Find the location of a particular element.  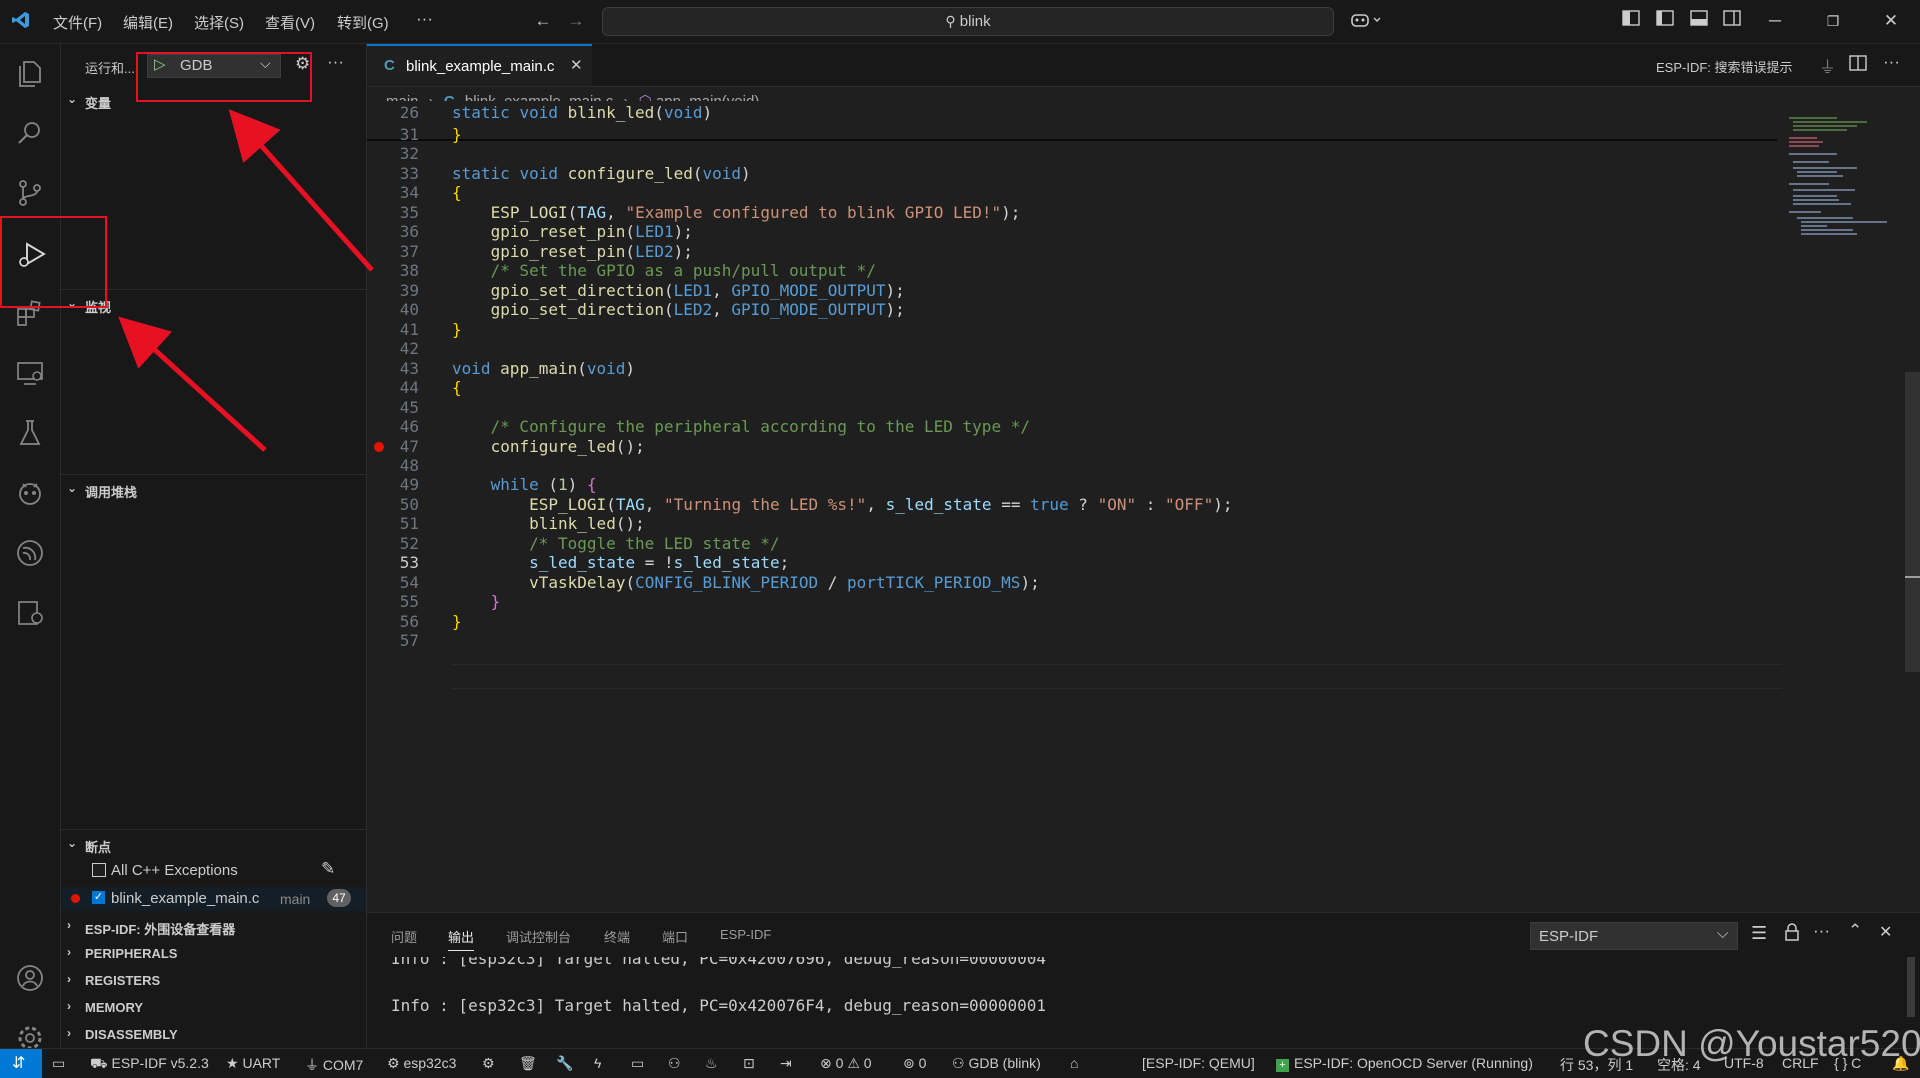

esp-rainmaker-icon is located at coordinates (30, 553).